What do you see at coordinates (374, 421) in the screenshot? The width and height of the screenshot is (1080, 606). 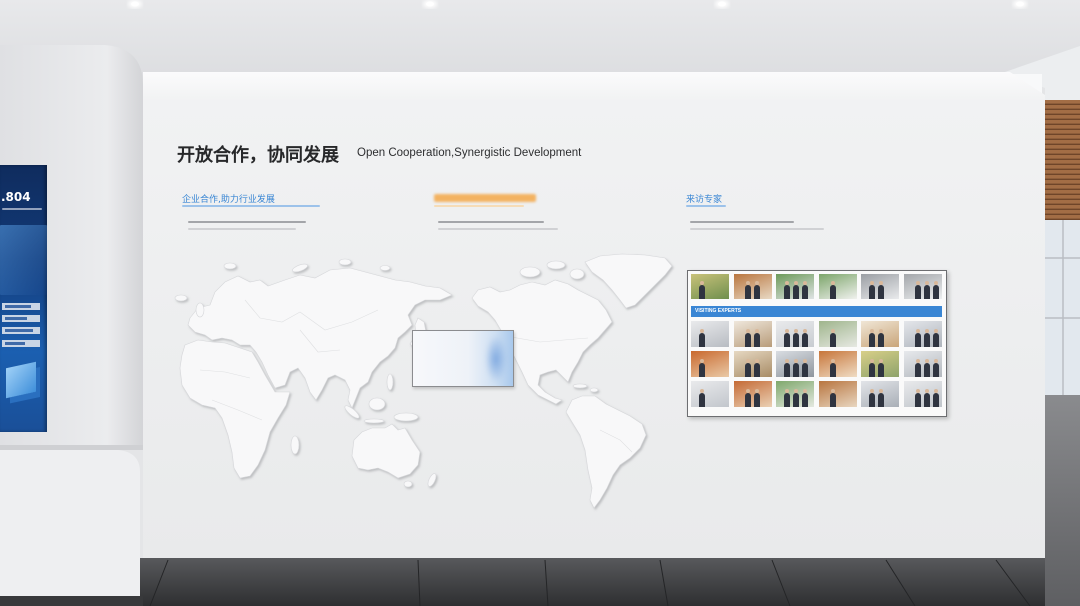 I see `island-java` at bounding box center [374, 421].